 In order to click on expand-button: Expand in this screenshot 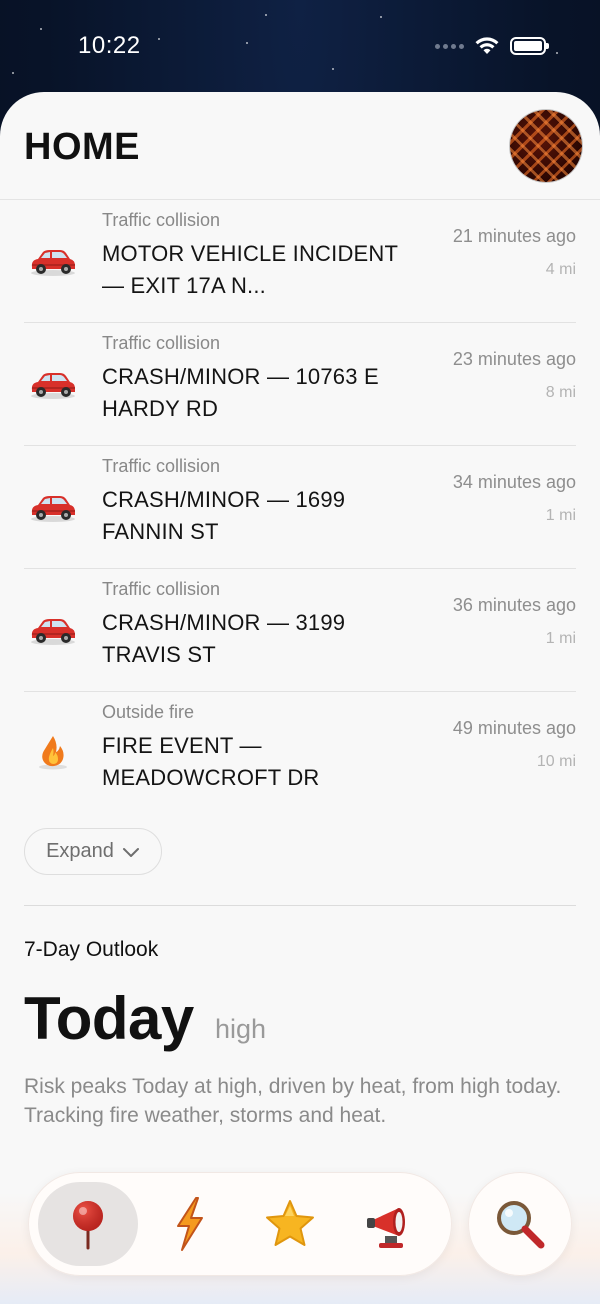, I will do `click(93, 851)`.